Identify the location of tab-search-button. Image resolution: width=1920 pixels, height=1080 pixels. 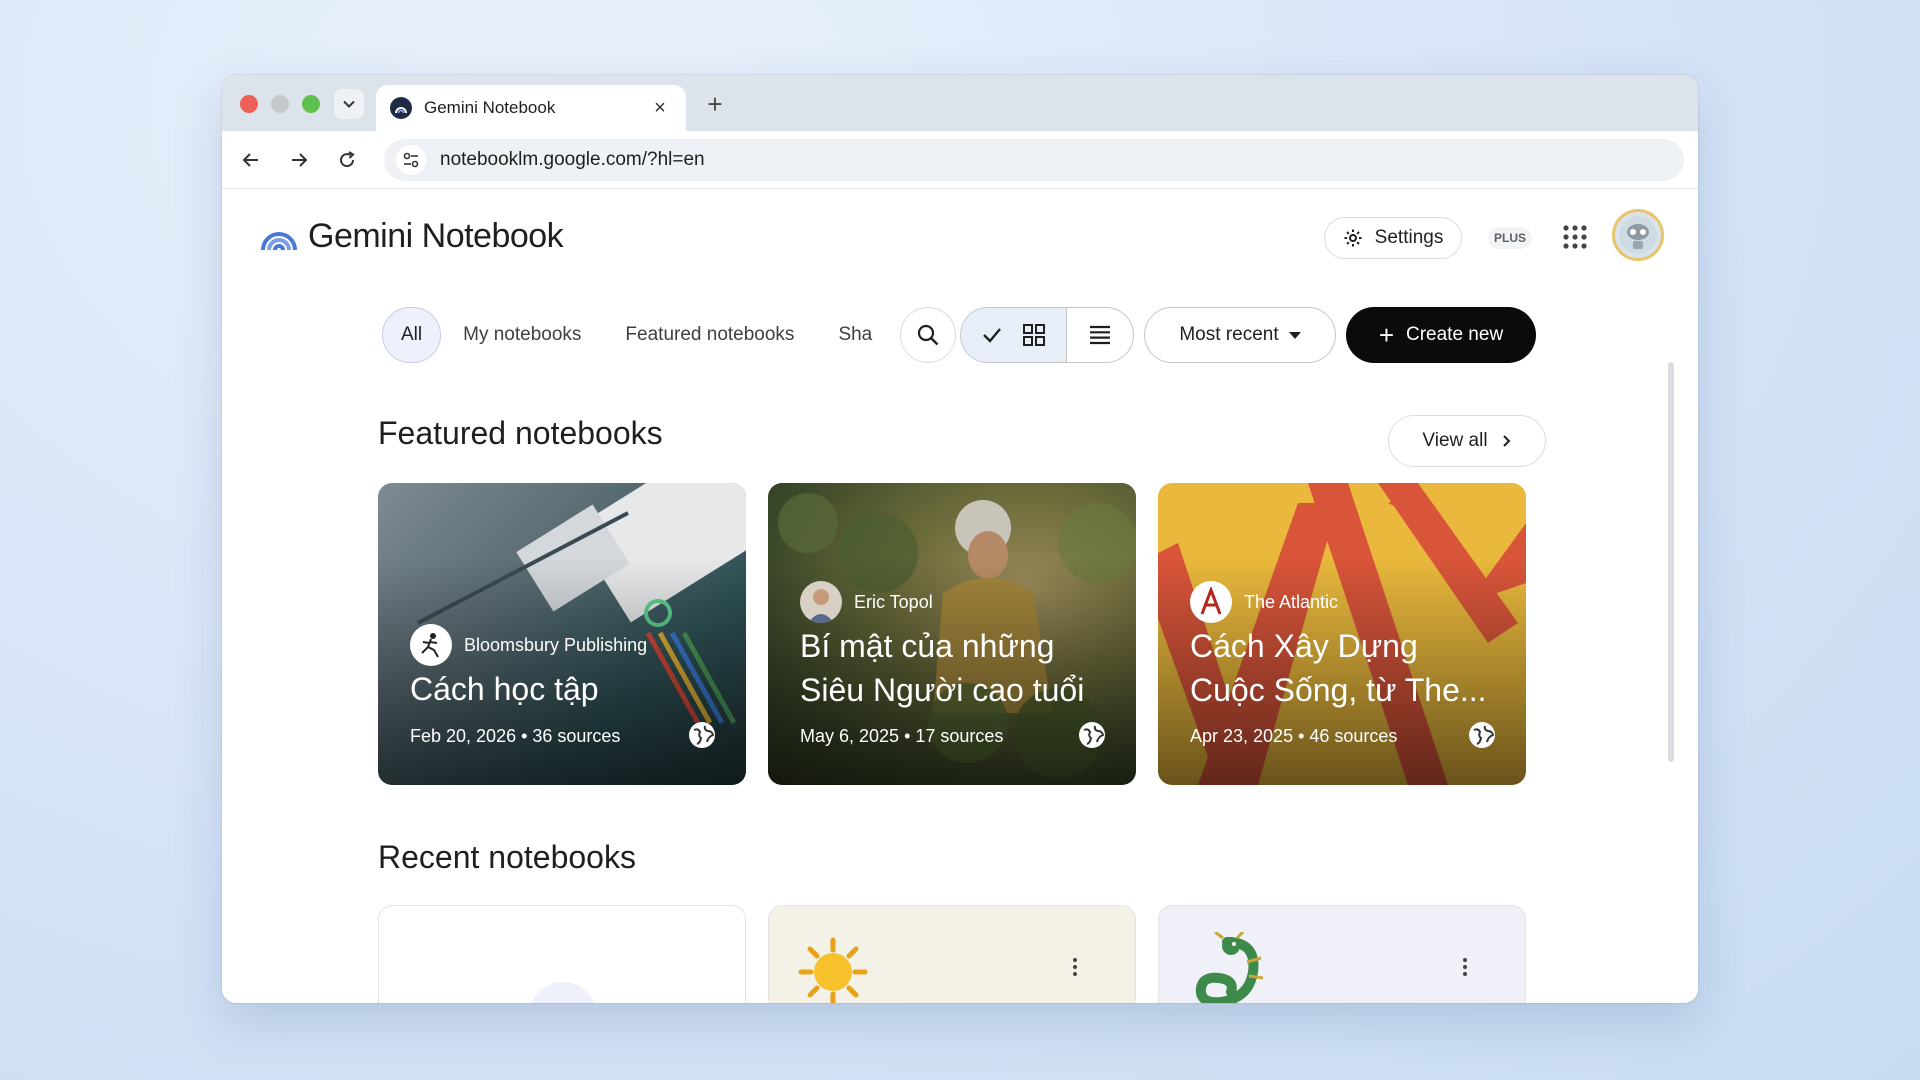
(349, 104).